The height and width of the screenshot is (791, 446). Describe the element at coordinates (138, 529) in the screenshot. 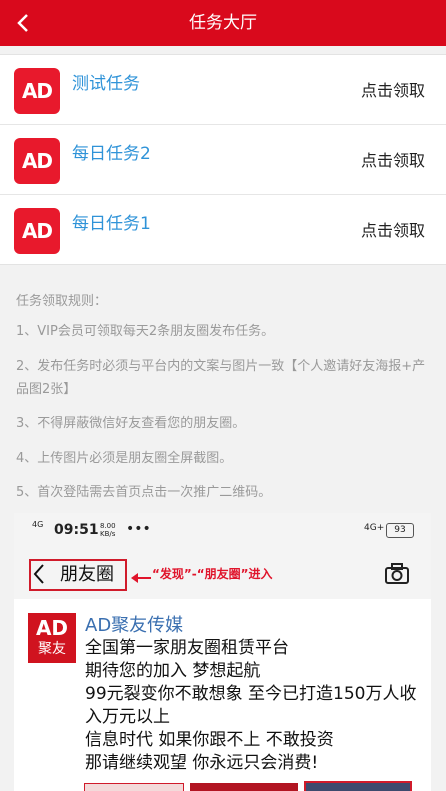

I see `more-dots: •••` at that location.